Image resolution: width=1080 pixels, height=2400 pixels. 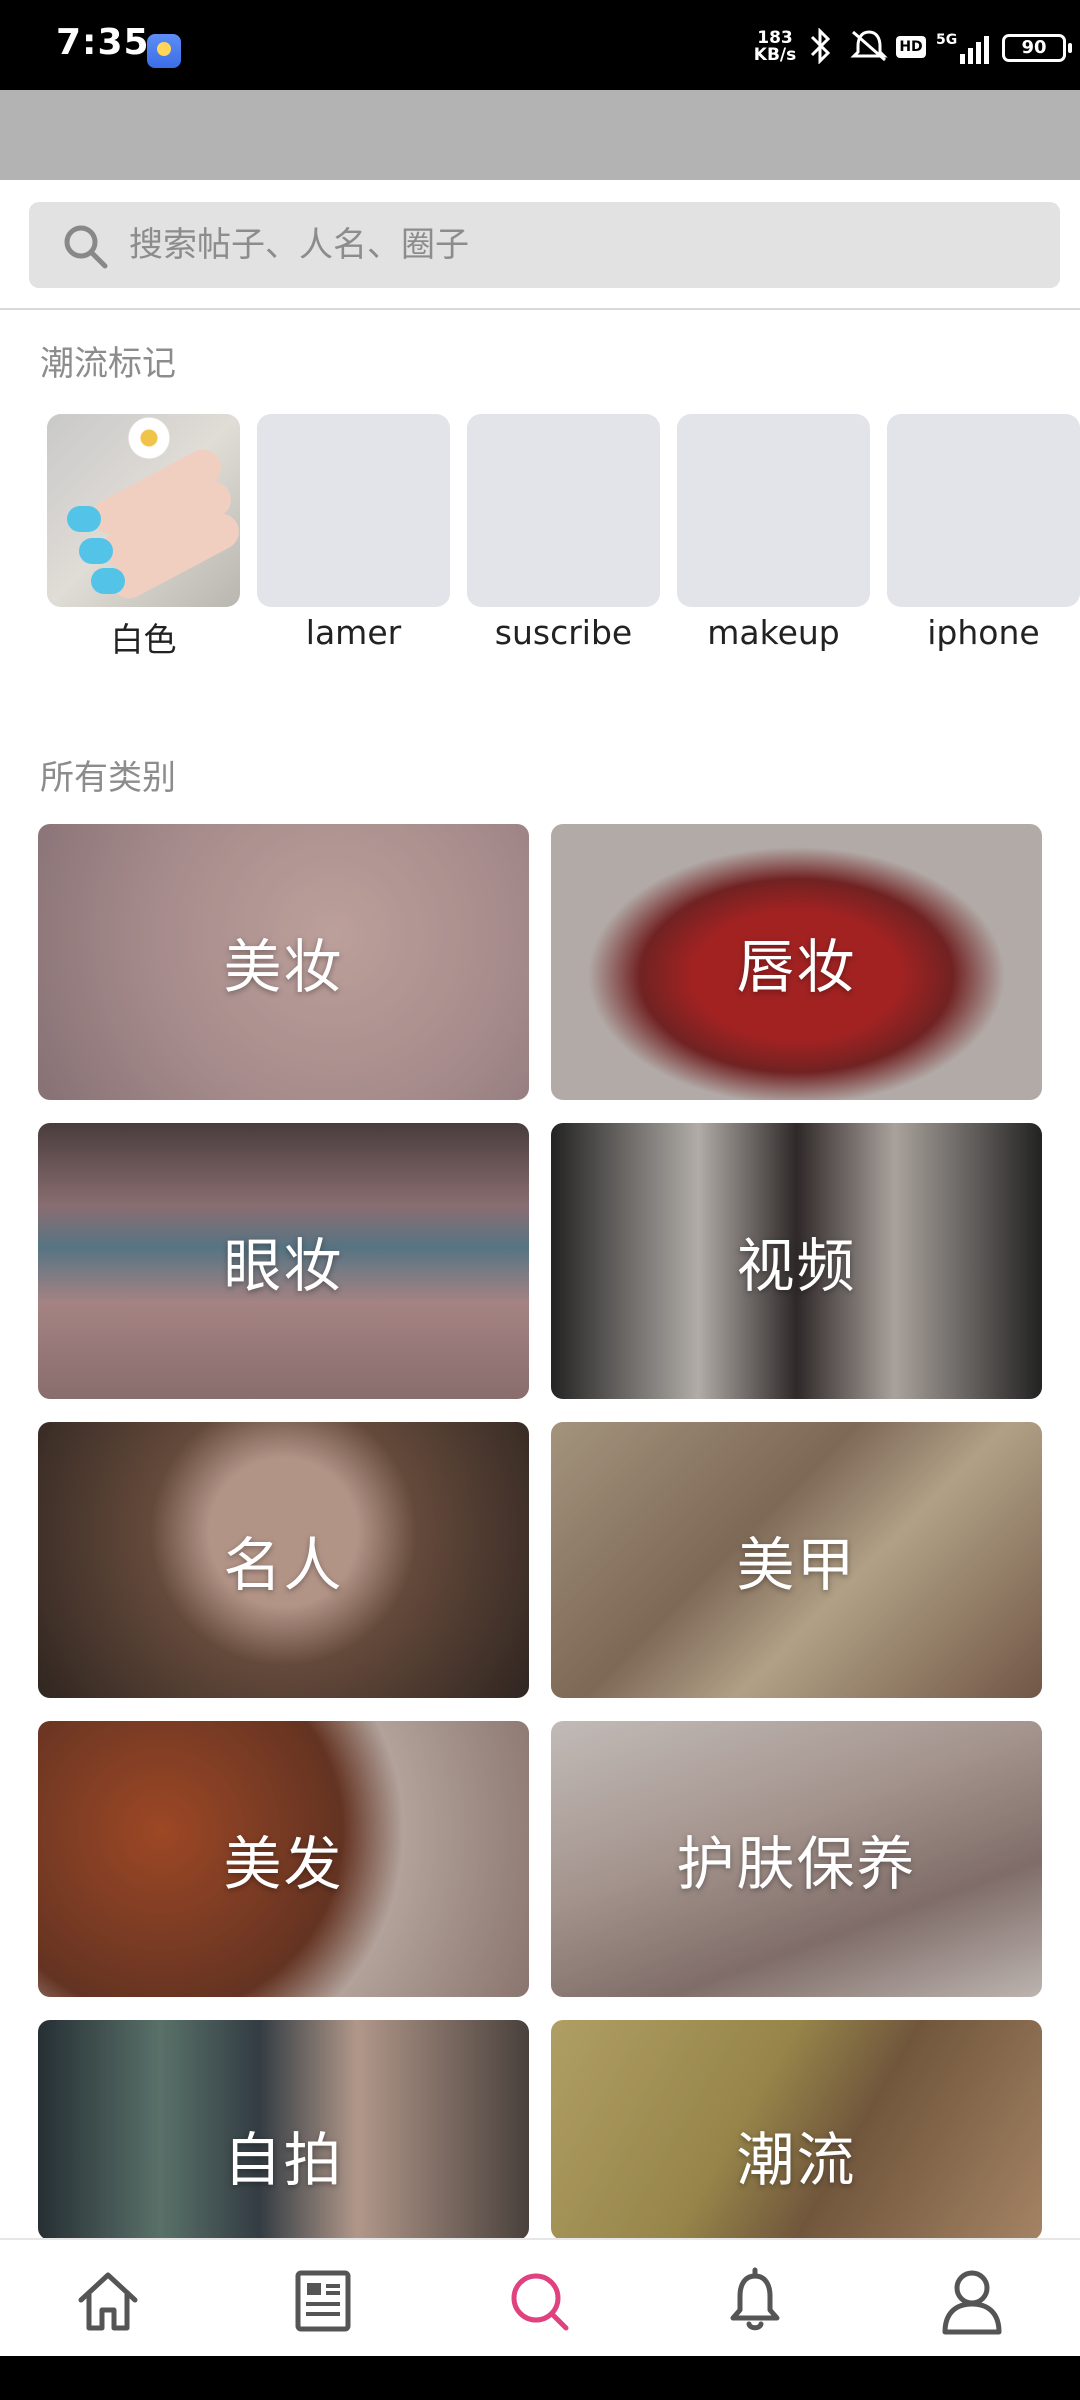 What do you see at coordinates (164, 51) in the screenshot?
I see `gallery-app-icon` at bounding box center [164, 51].